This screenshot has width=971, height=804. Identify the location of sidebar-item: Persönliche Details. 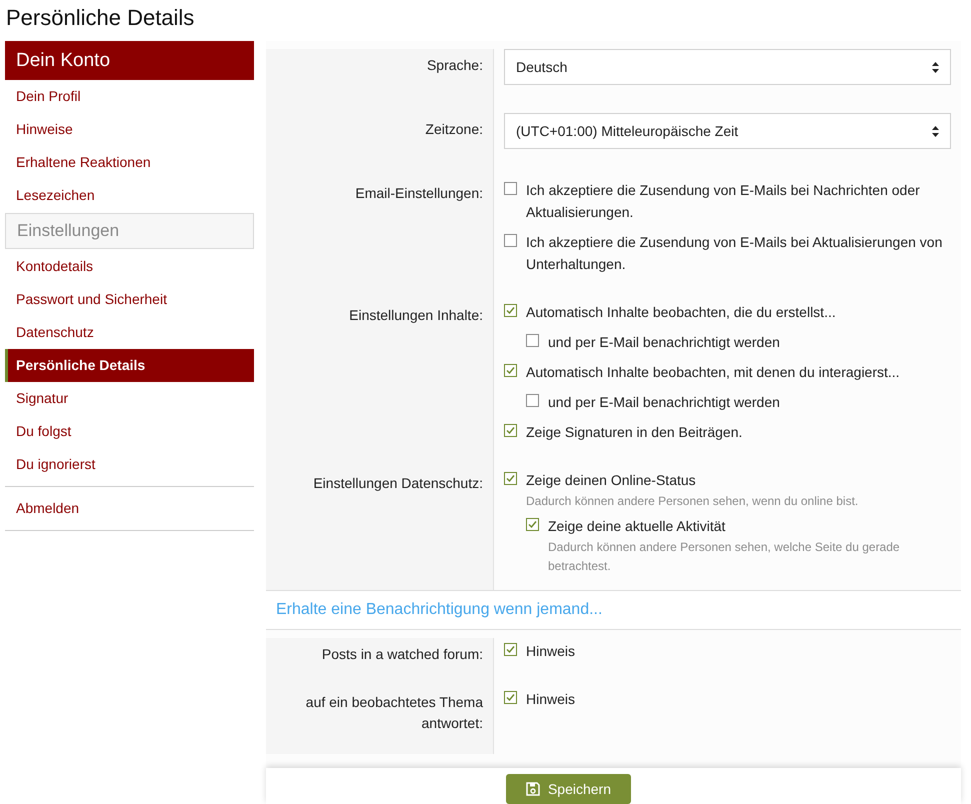
(129, 365).